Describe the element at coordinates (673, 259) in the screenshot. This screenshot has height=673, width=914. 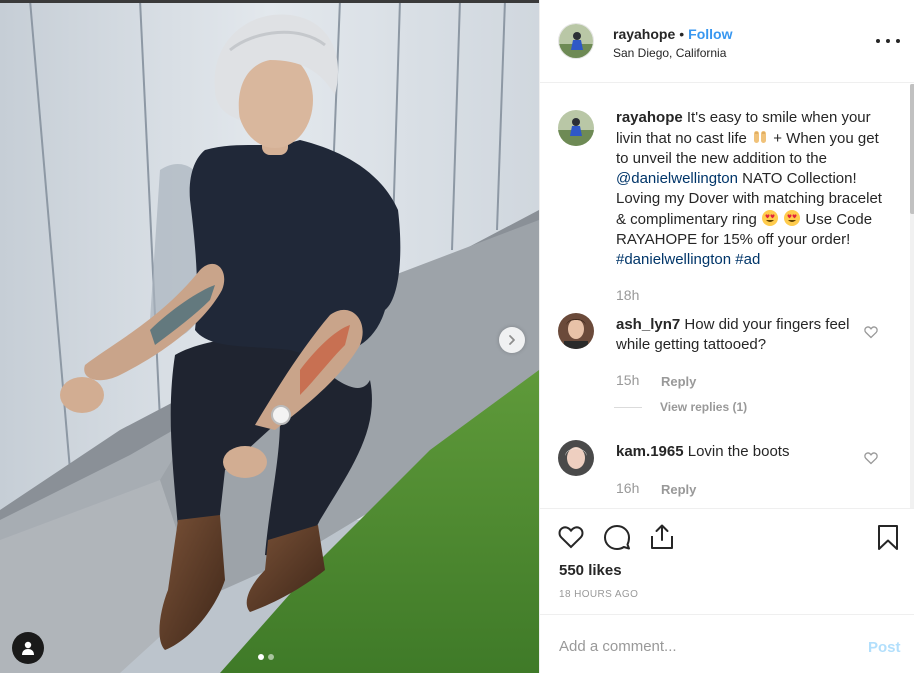
I see `caption-hashtag-link: #danielwellington` at that location.